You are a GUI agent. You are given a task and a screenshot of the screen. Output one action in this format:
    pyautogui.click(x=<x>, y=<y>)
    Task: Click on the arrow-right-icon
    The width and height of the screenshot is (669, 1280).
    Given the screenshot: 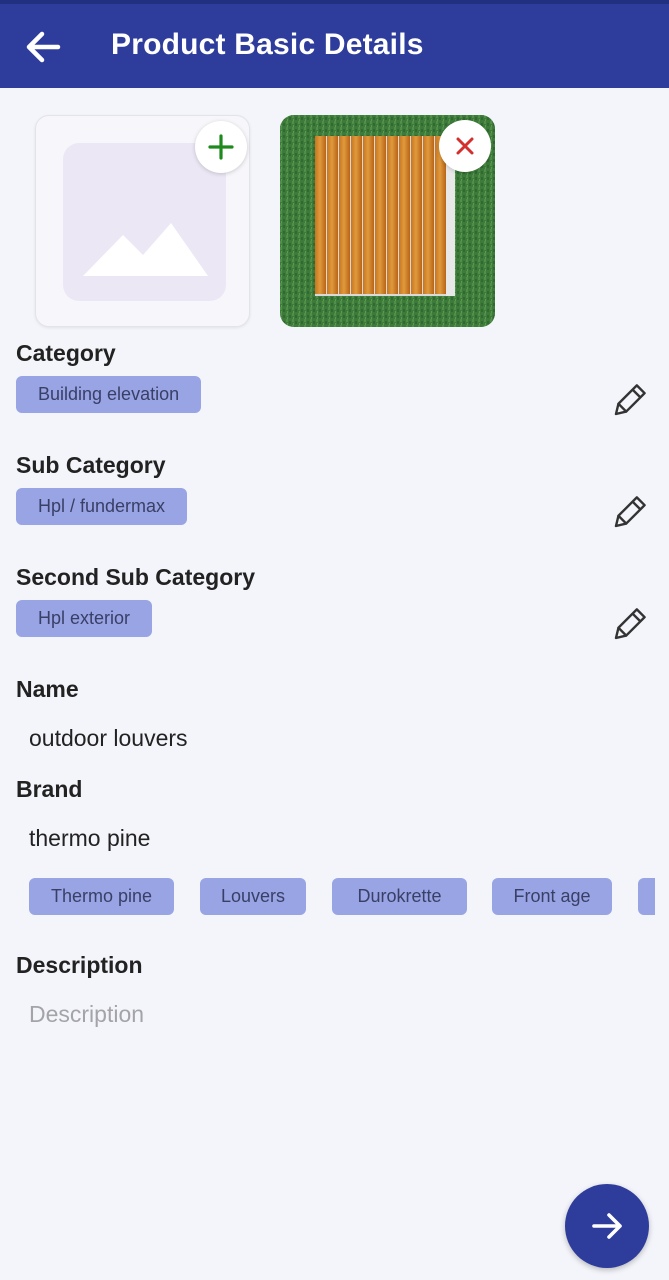 What is the action you would take?
    pyautogui.click(x=607, y=1226)
    